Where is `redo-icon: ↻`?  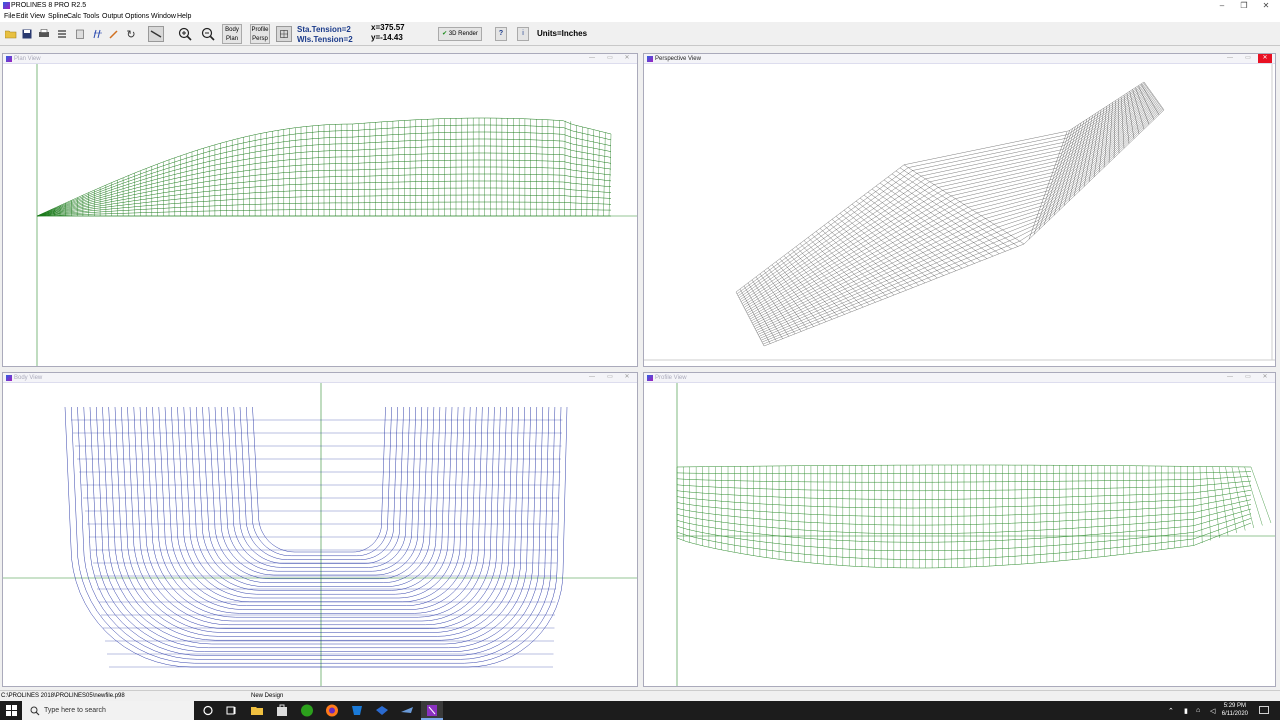 redo-icon: ↻ is located at coordinates (131, 34).